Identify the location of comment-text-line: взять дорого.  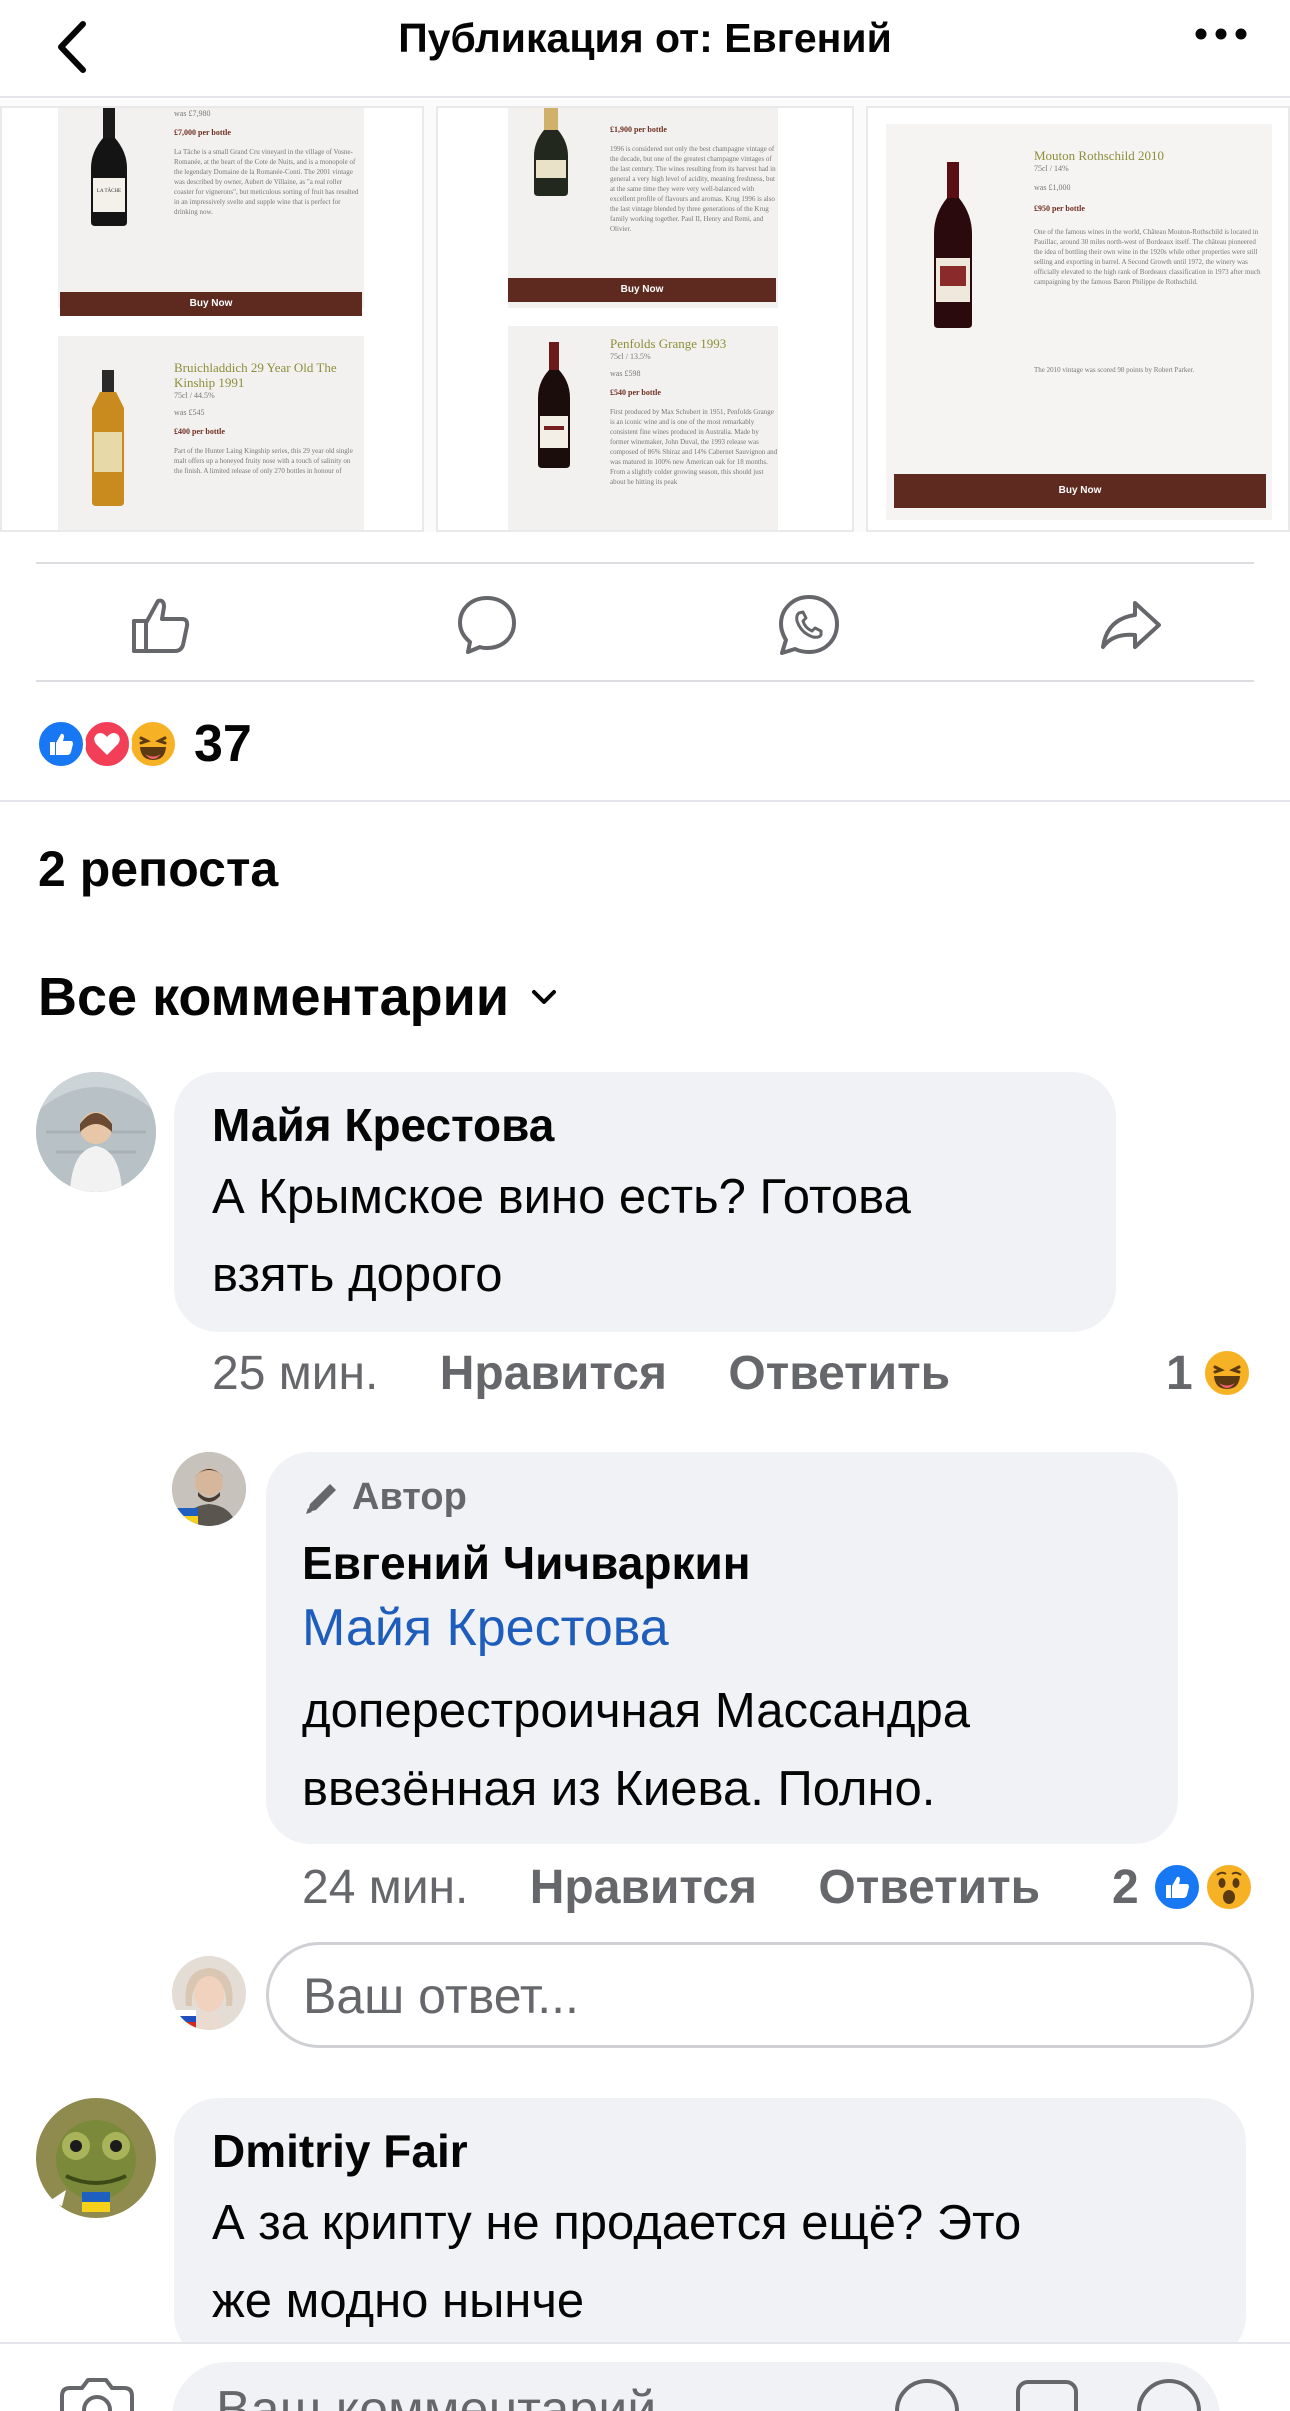
(357, 1275).